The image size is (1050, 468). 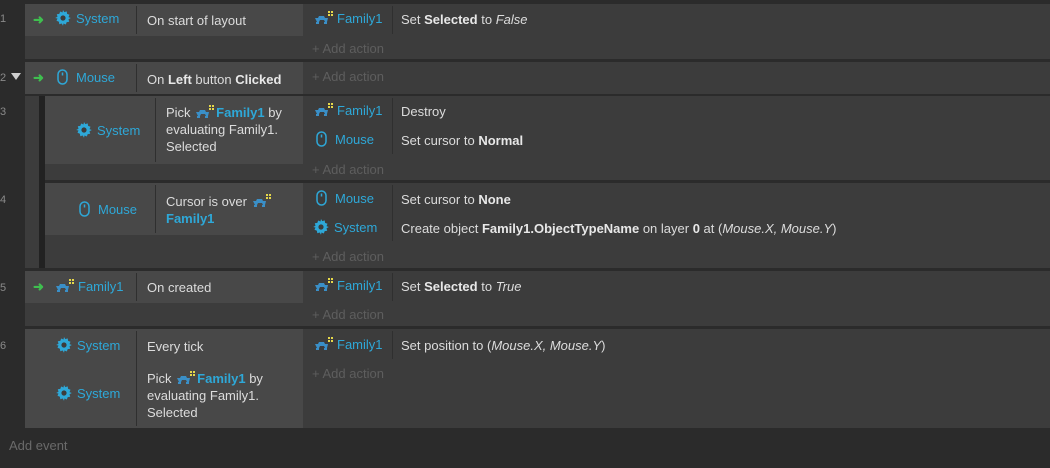 I want to click on line-number-2: 2, so click(x=3, y=78).